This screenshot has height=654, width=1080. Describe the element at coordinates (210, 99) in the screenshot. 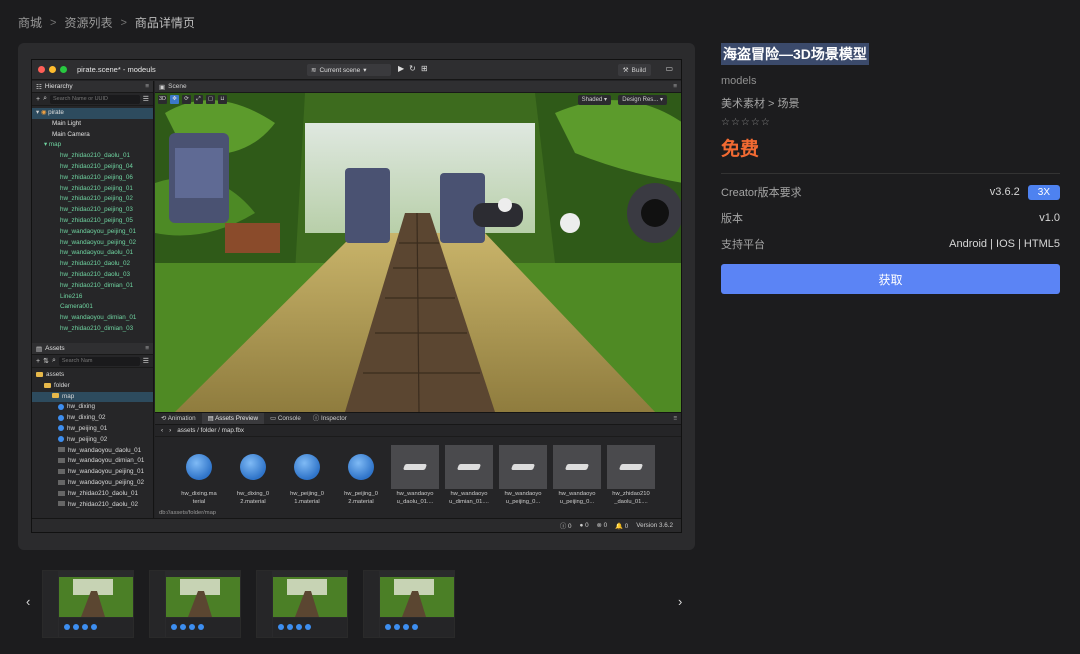

I see `rect-icon: ▢` at that location.